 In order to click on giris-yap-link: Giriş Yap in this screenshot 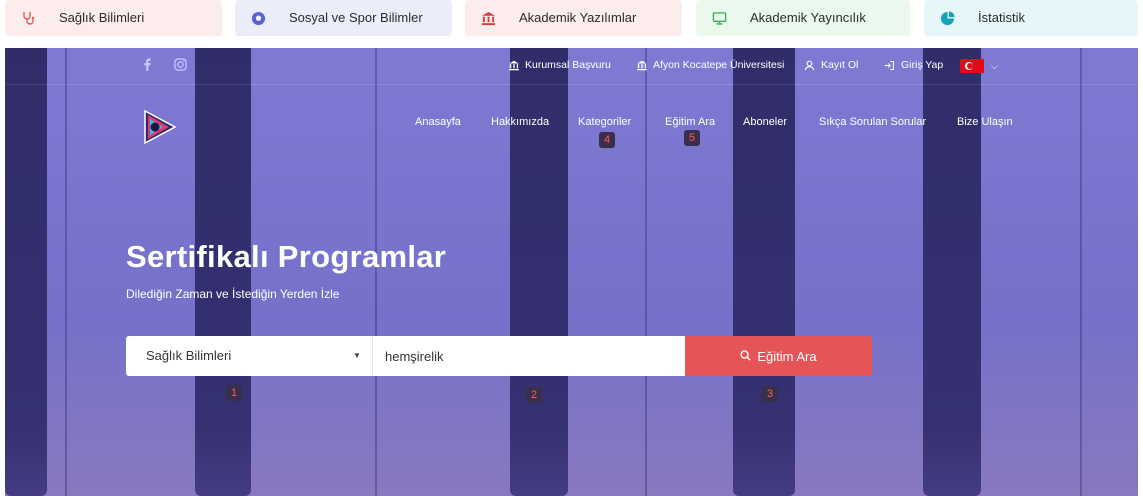, I will do `click(913, 65)`.